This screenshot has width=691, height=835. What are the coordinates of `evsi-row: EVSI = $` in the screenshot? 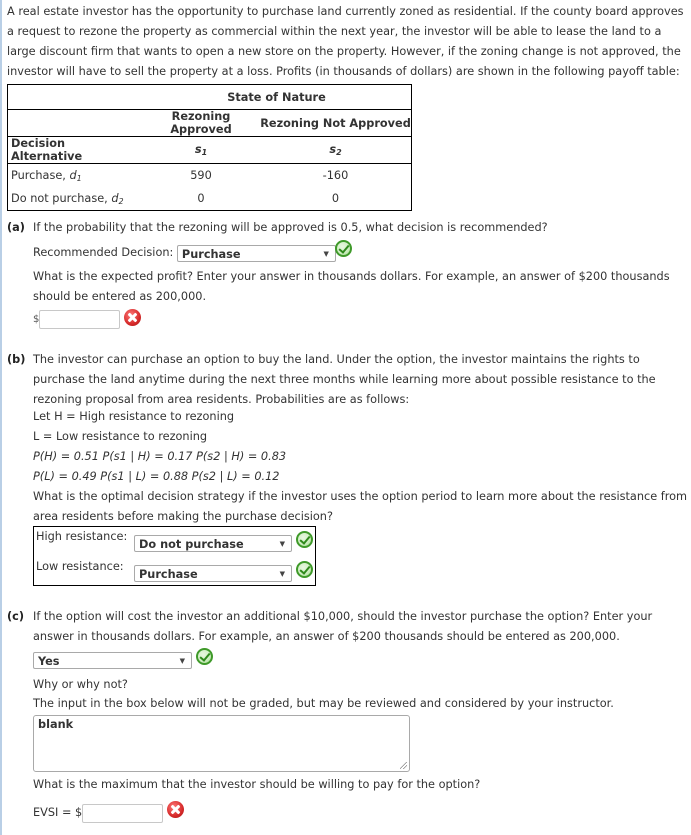 It's located at (98, 813).